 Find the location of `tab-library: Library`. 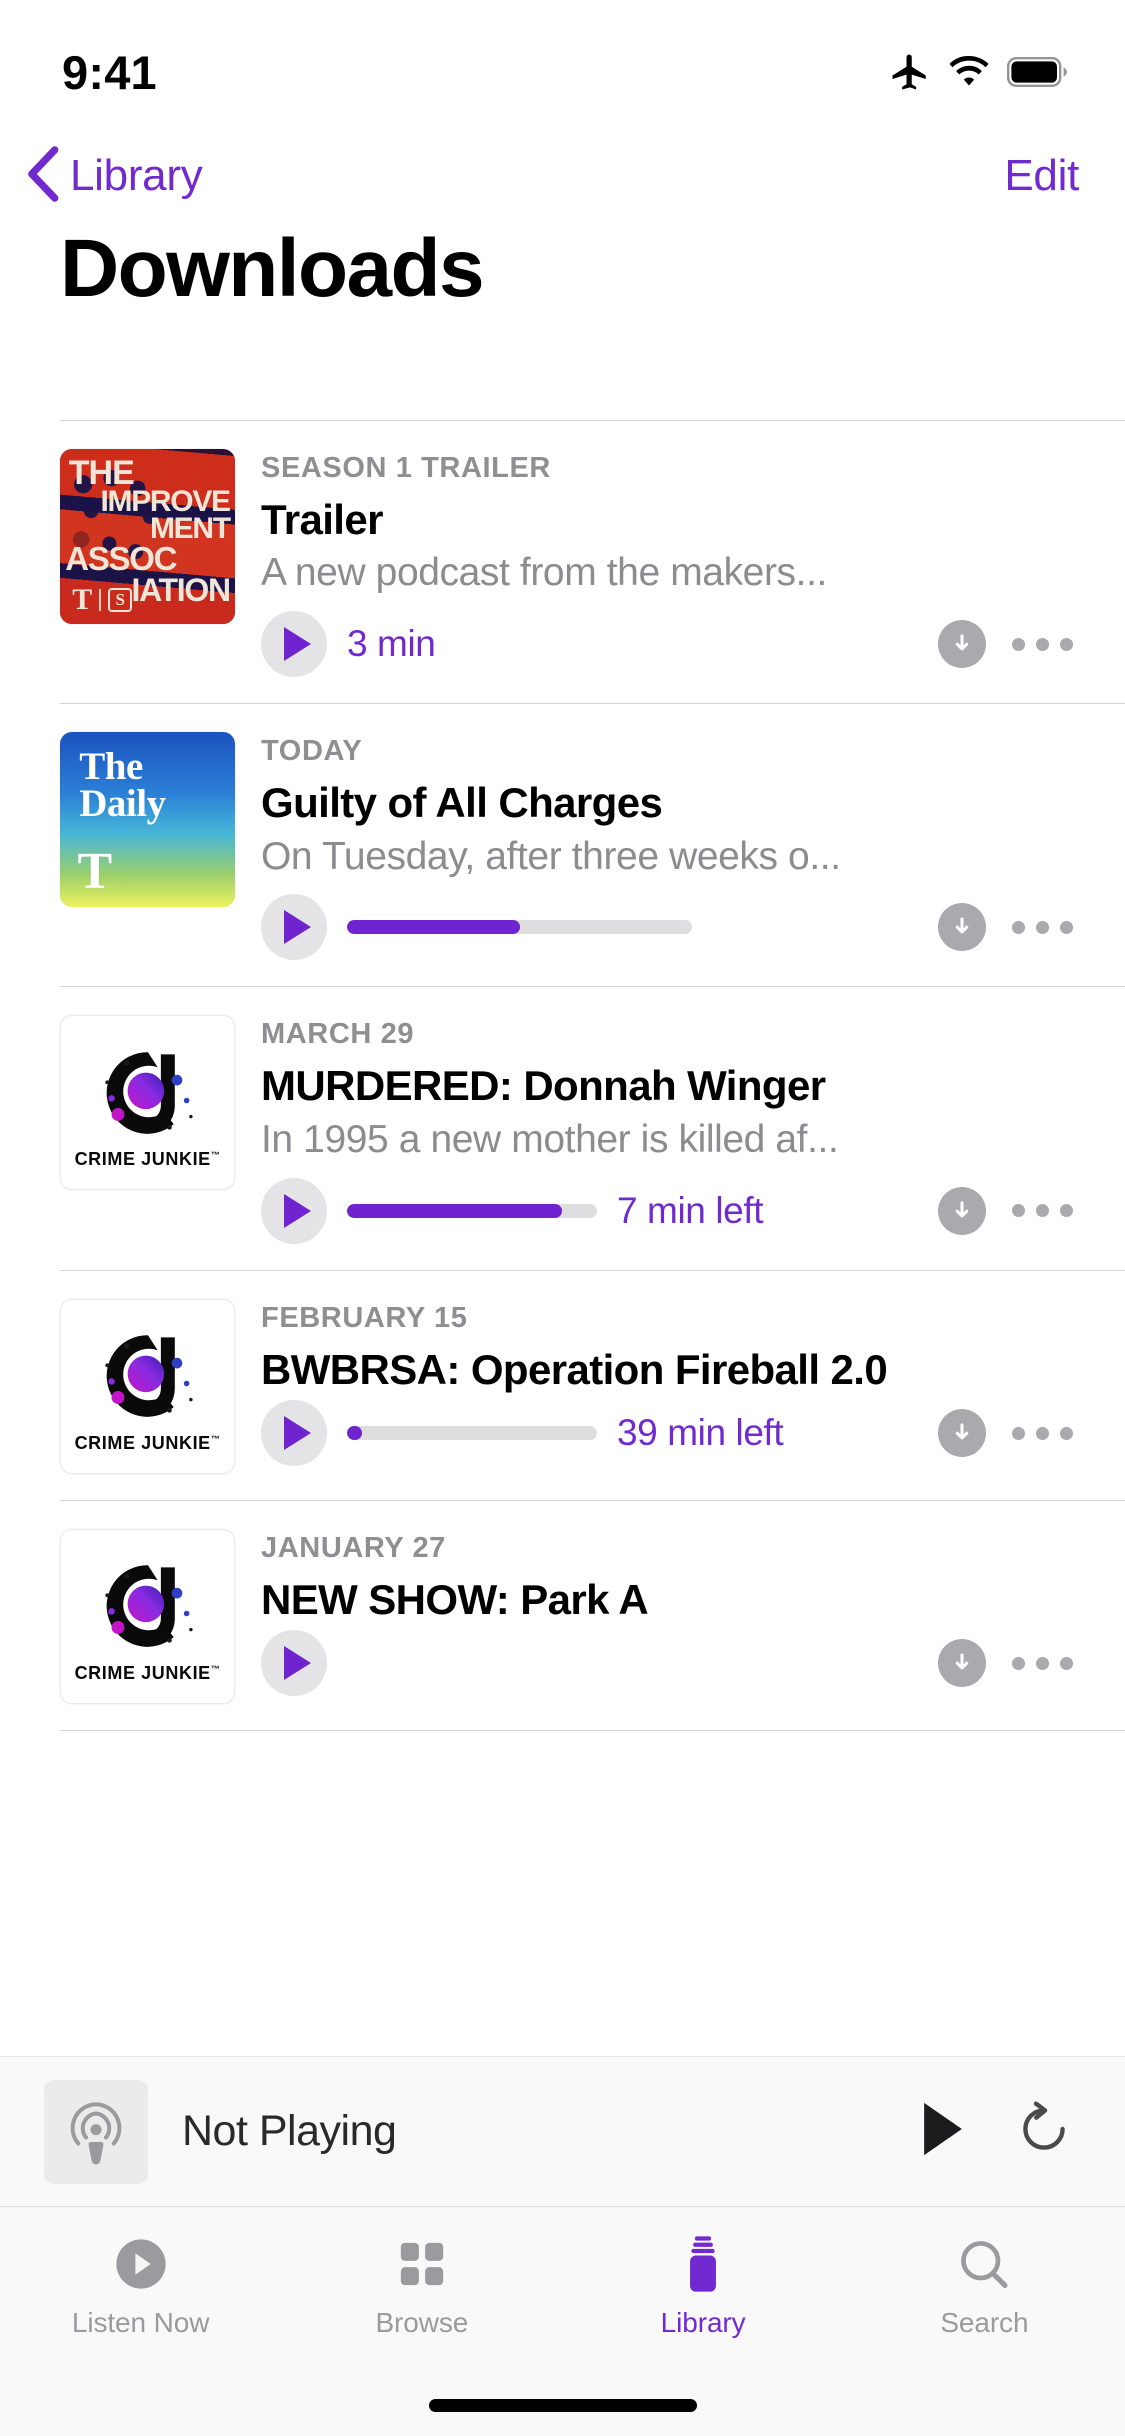

tab-library: Library is located at coordinates (703, 2286).